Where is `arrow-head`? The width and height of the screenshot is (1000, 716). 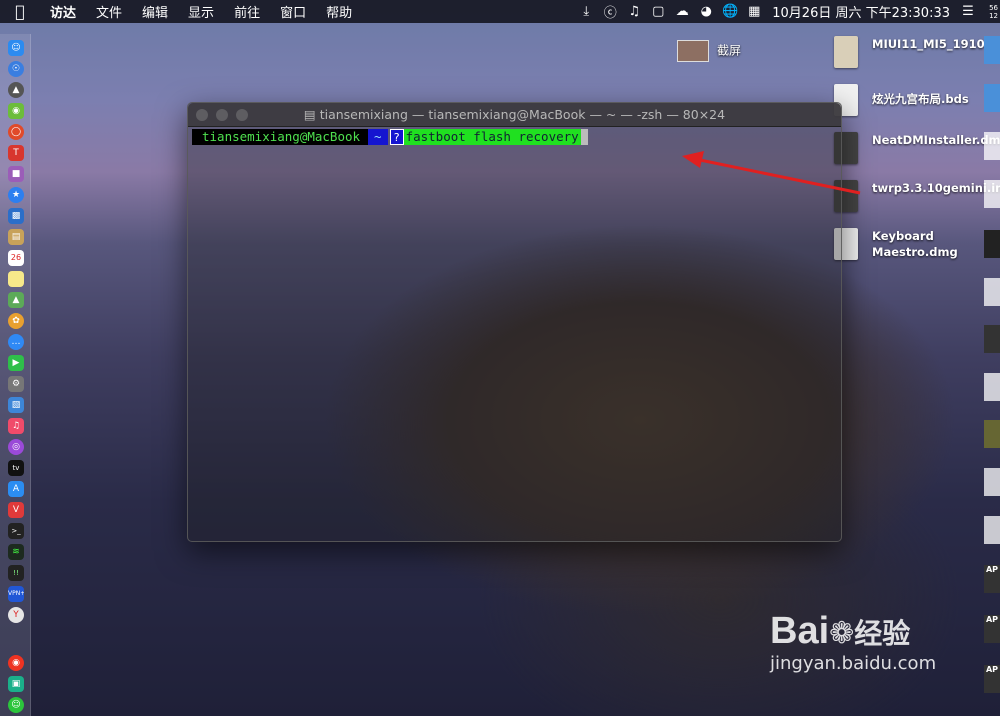 arrow-head is located at coordinates (693, 159).